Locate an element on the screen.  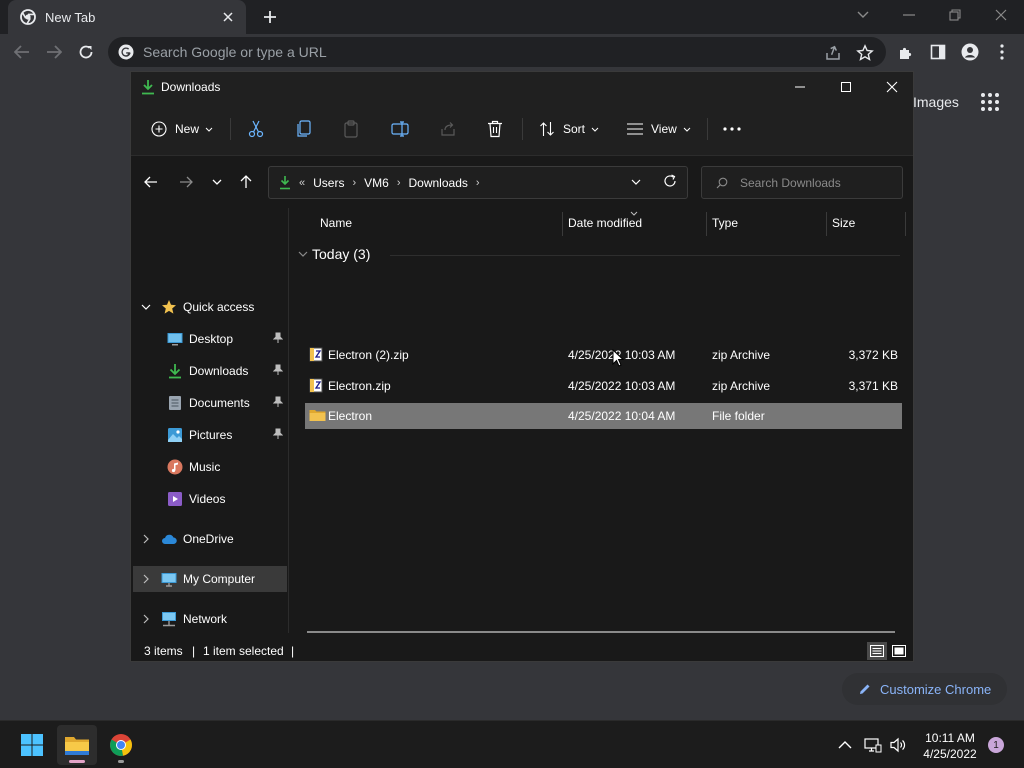
reload-button is located at coordinates (86, 52).